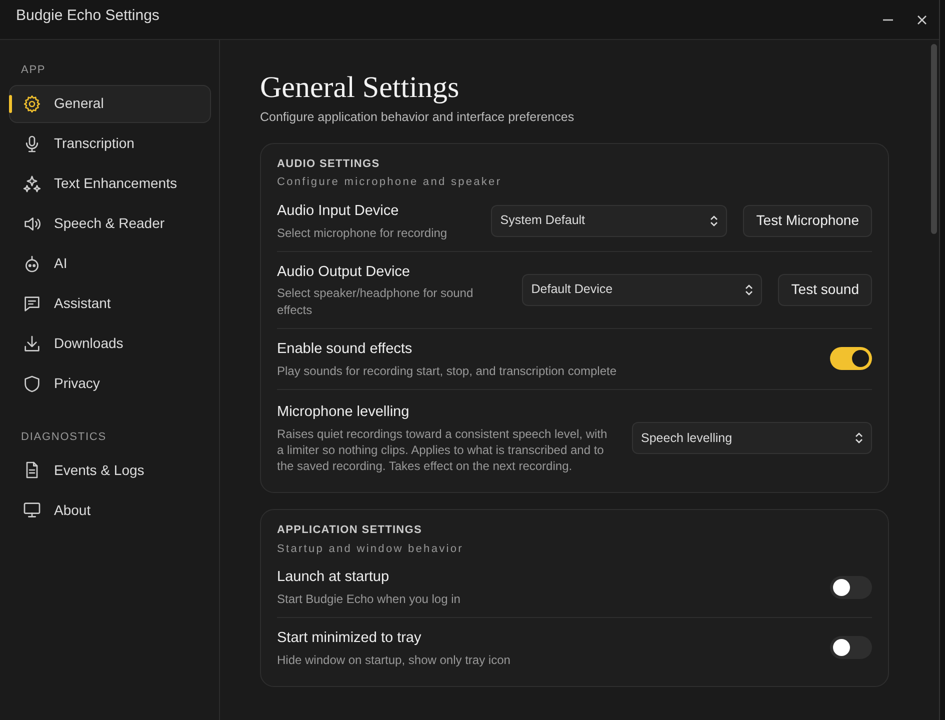 This screenshot has height=720, width=945. Describe the element at coordinates (350, 530) in the screenshot. I see `card-title: APPLICATION SETTINGS` at that location.